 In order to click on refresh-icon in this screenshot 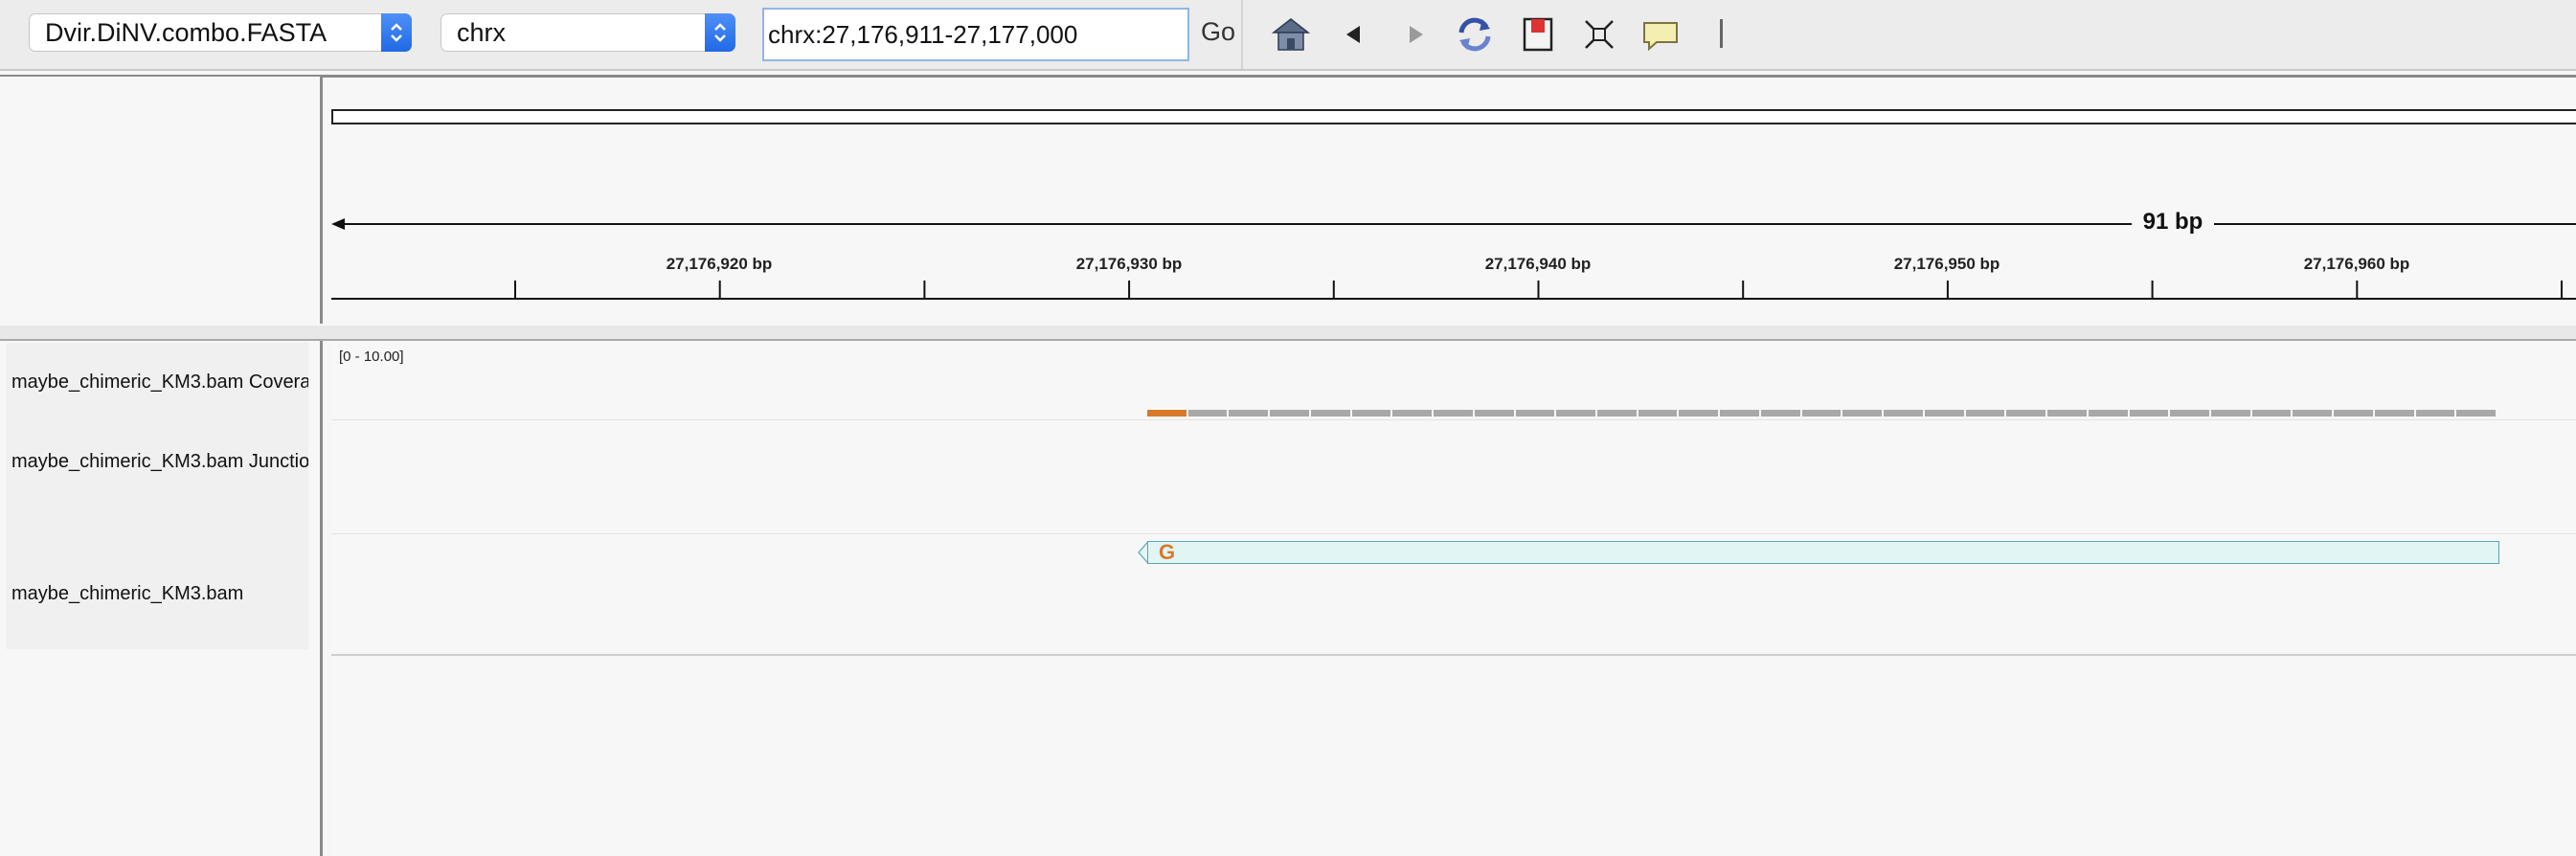, I will do `click(1475, 34)`.